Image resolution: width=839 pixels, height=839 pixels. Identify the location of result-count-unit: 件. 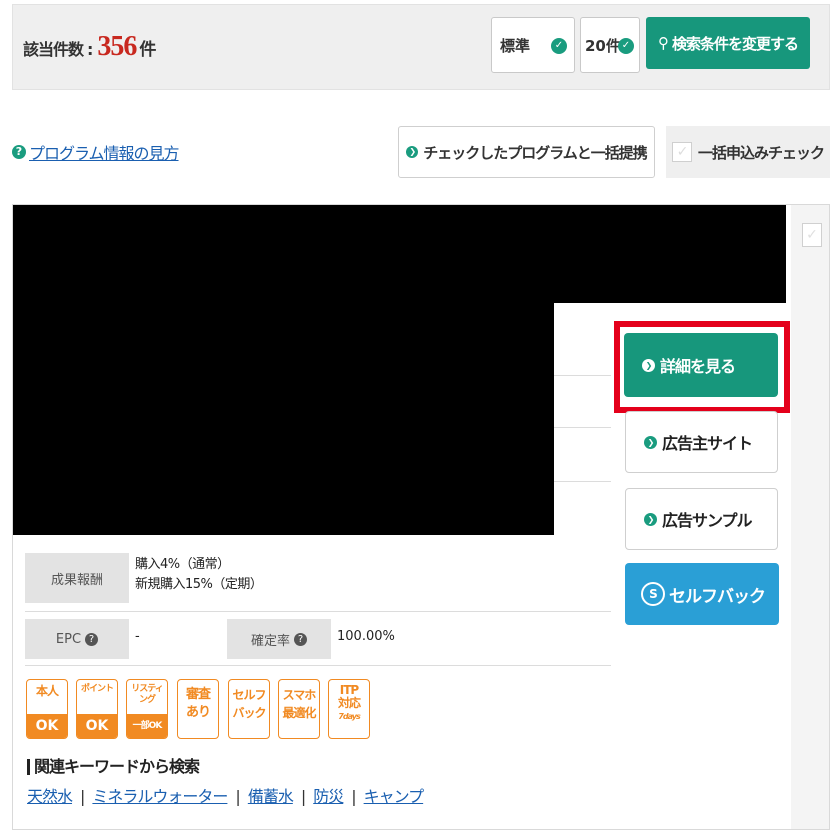
(148, 50).